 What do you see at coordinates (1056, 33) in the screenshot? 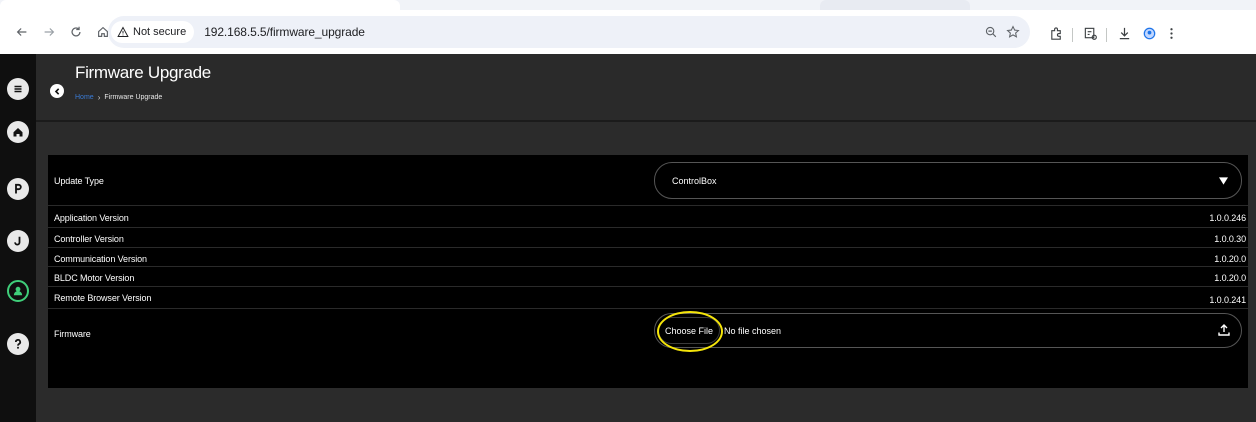
I see `extensions-puzzle-icon` at bounding box center [1056, 33].